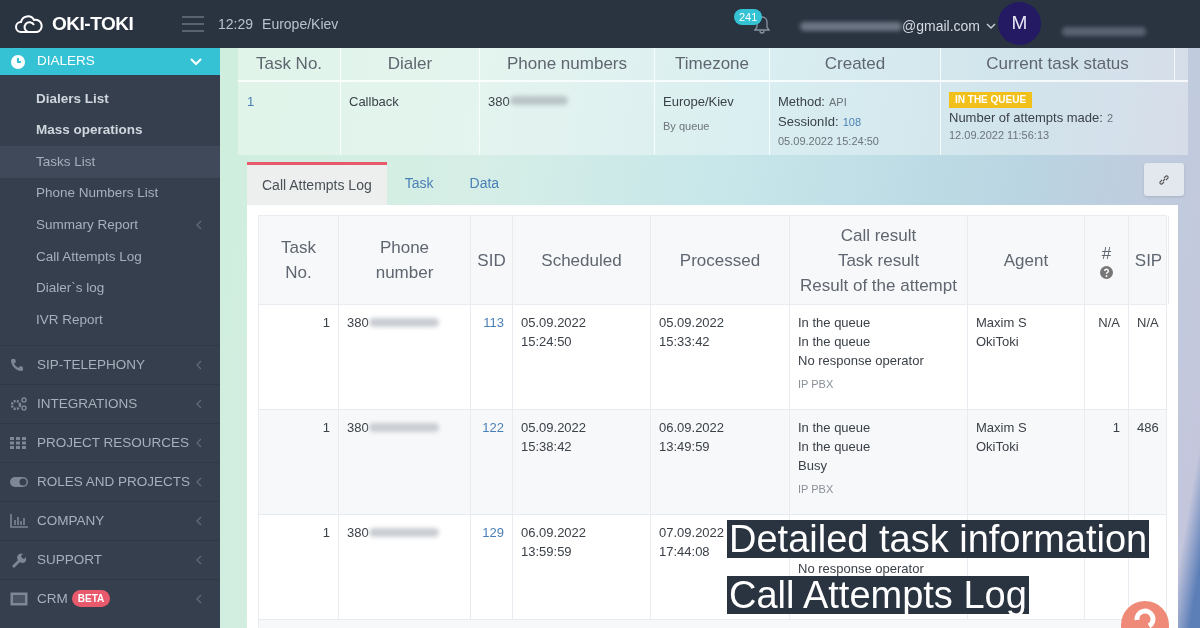  What do you see at coordinates (71, 520) in the screenshot?
I see `section-label: COMPANY` at bounding box center [71, 520].